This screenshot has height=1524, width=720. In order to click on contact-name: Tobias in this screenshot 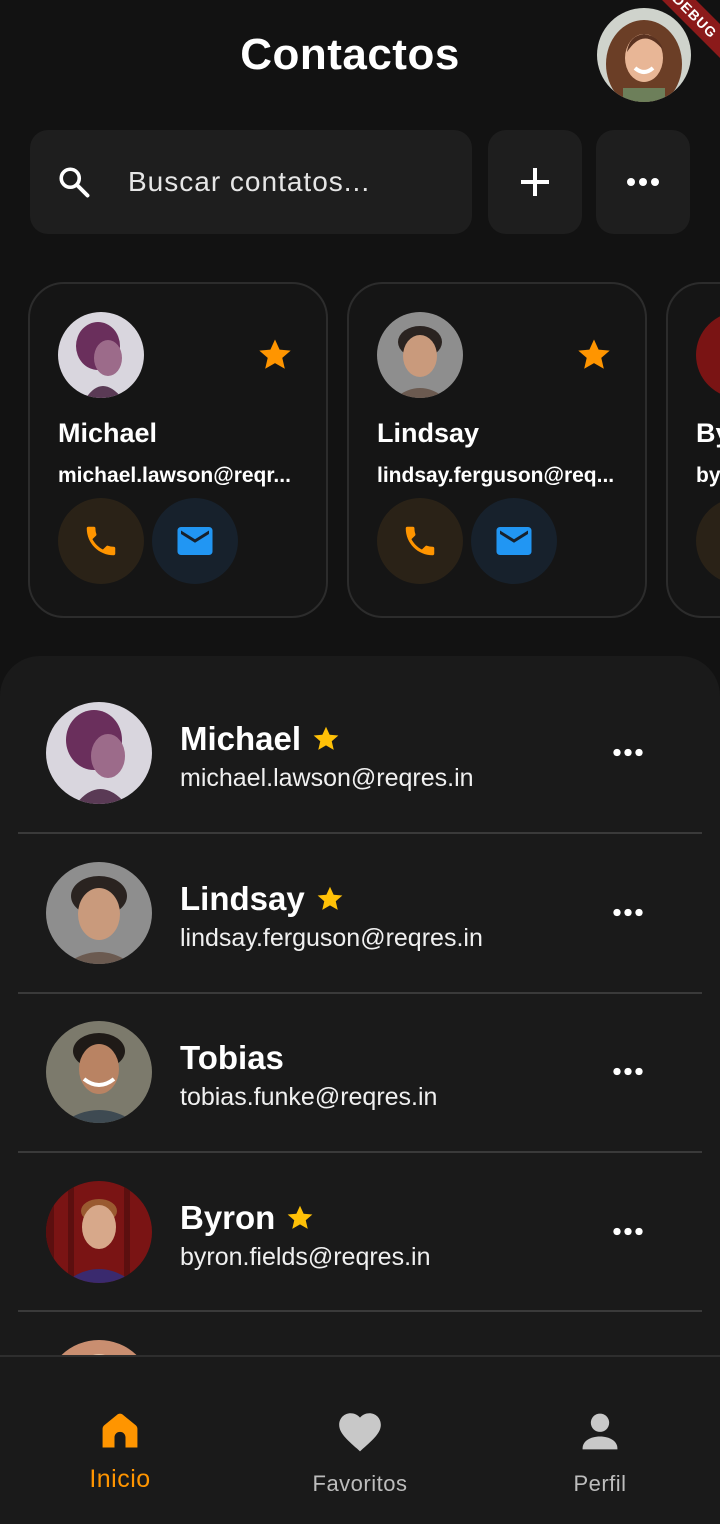, I will do `click(232, 1058)`.